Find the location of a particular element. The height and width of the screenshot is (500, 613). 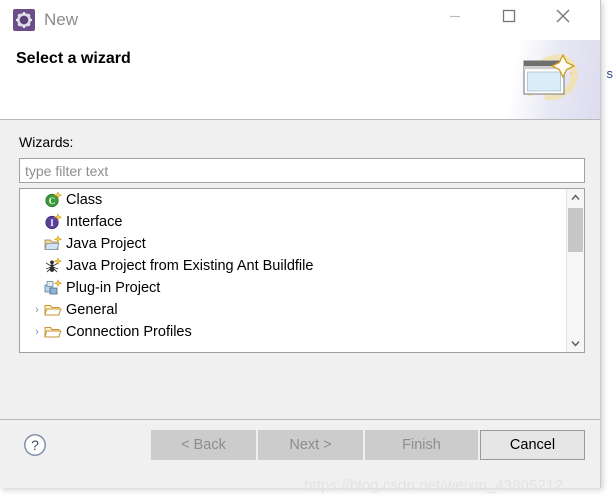

list-item-label: Java Project is located at coordinates (106, 244).